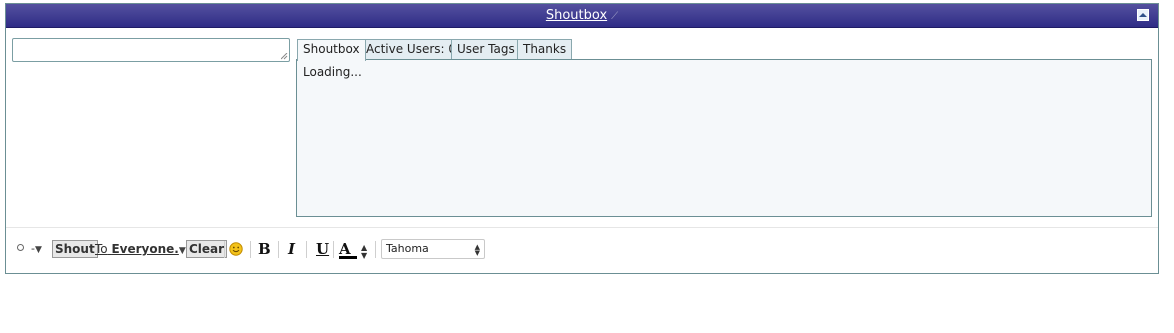 The image size is (1174, 333). I want to click on shoutbox-header: Shoutbox ⟋, so click(582, 16).